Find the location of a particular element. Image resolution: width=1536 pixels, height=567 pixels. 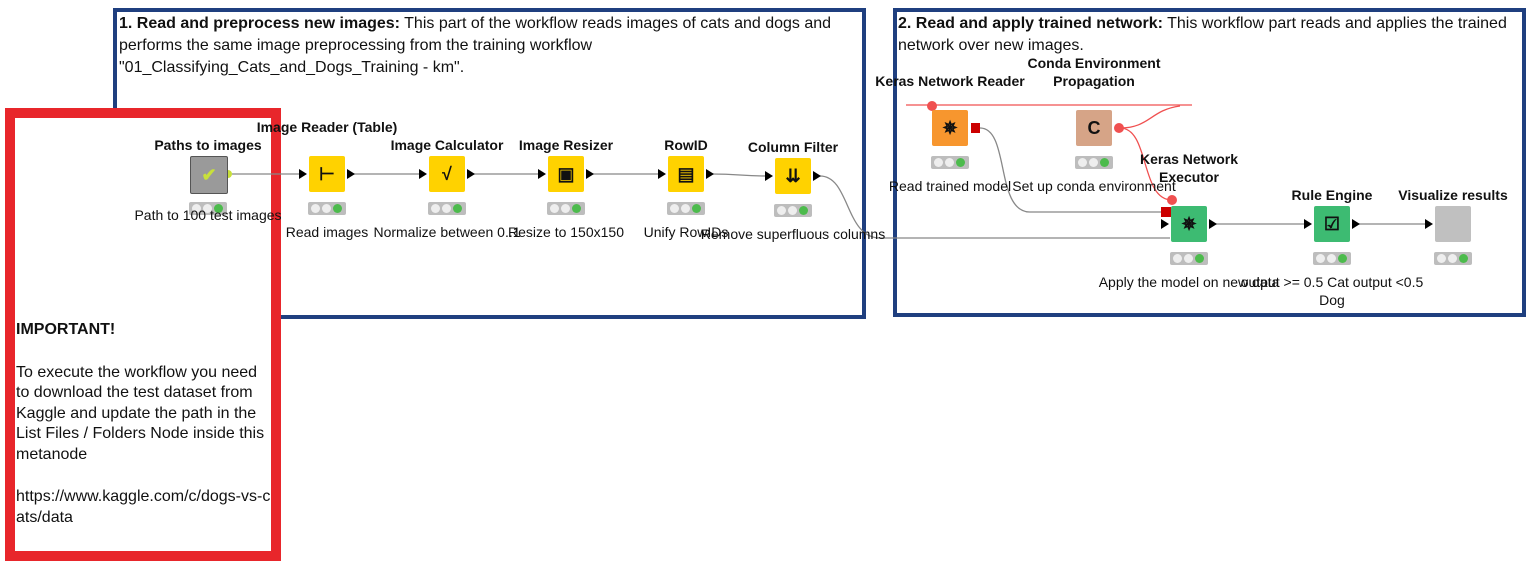

image-reader-icon: ⊢ is located at coordinates (327, 174).